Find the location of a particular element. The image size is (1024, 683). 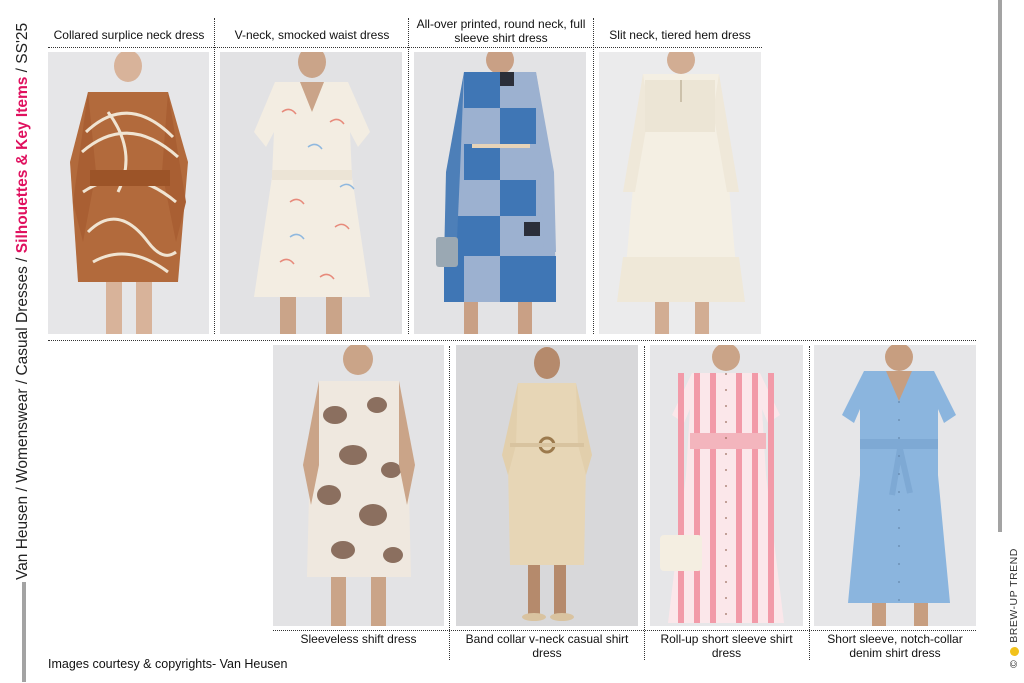

row-divider is located at coordinates (512, 340).